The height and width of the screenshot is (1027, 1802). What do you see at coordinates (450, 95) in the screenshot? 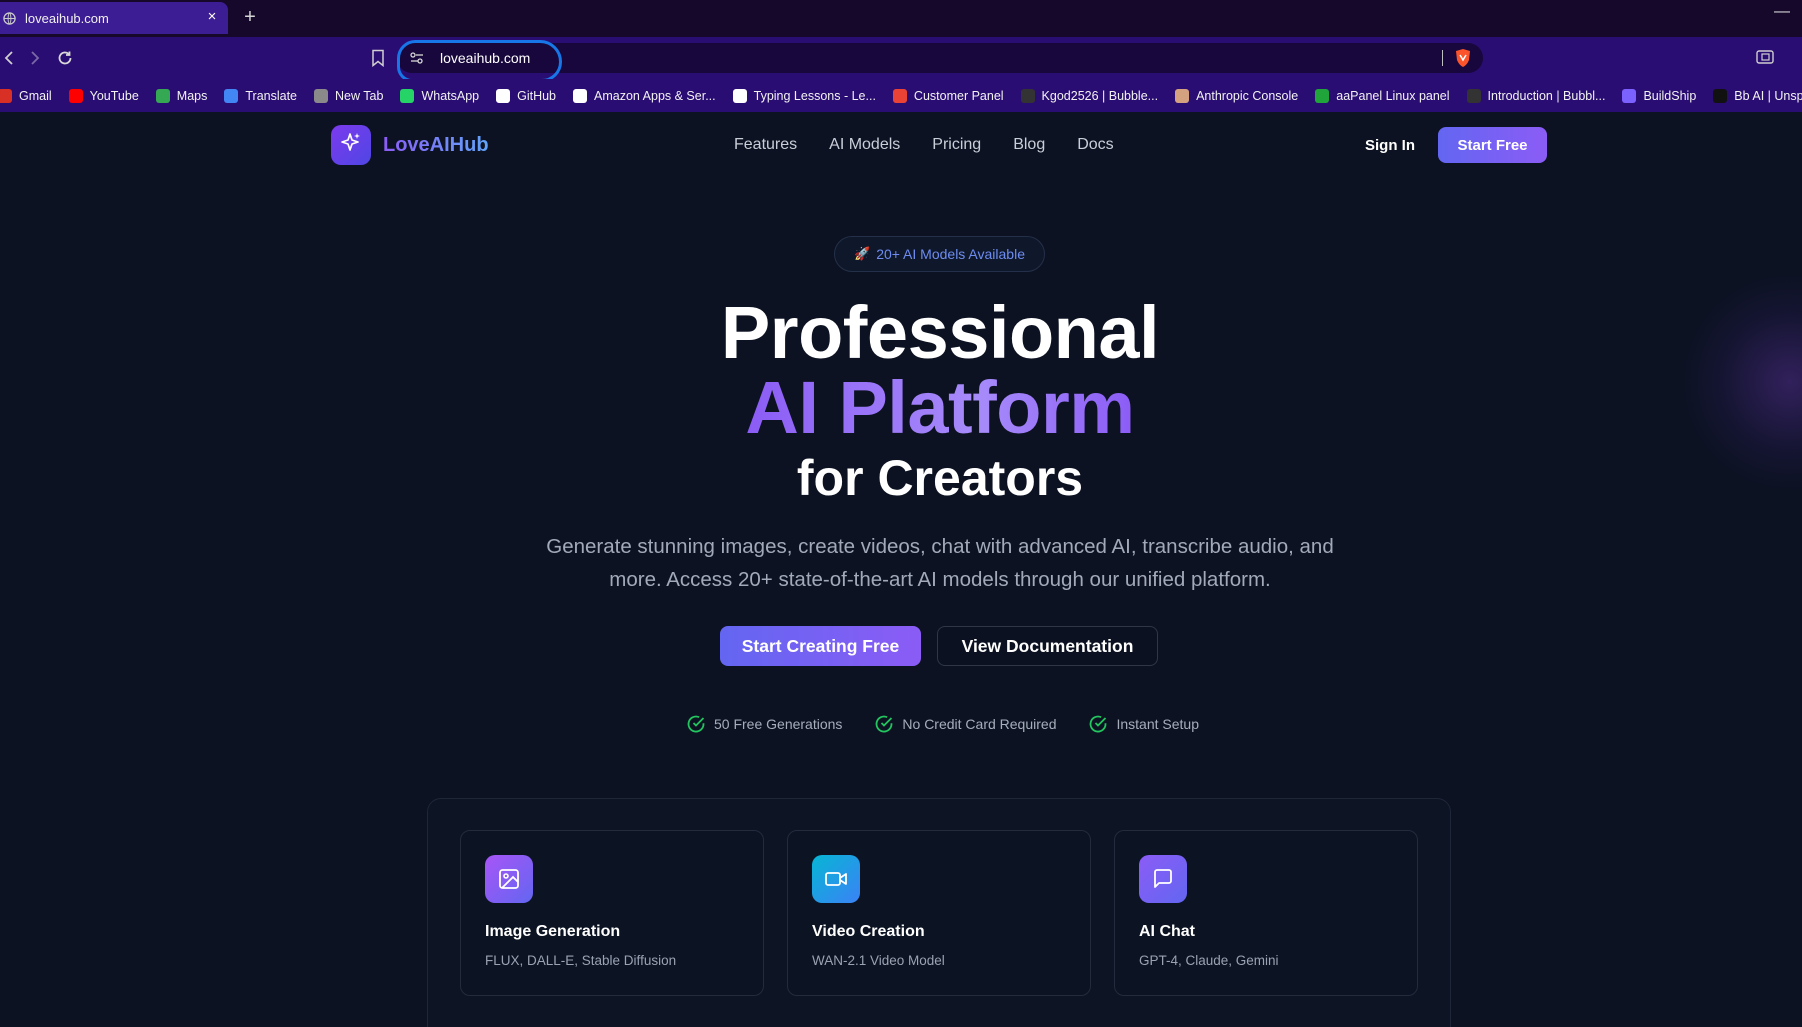
I see `bookmark-label: WhatsApp` at bounding box center [450, 95].